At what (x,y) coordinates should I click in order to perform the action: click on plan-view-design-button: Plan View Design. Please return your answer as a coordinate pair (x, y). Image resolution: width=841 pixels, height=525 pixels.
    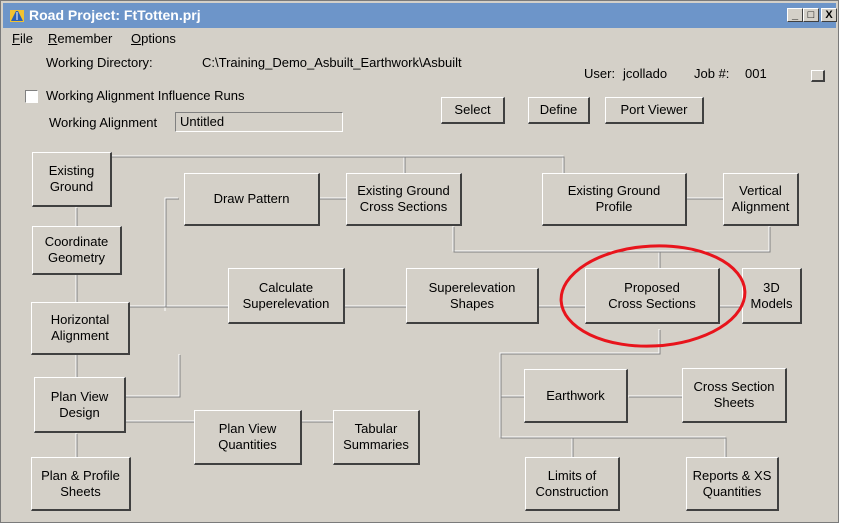
    Looking at the image, I should click on (80, 405).